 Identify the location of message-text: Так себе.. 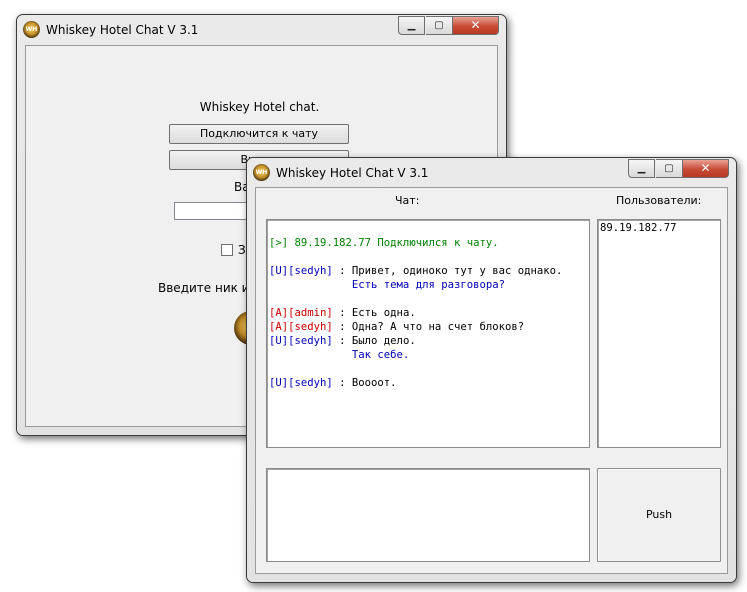
(339, 355).